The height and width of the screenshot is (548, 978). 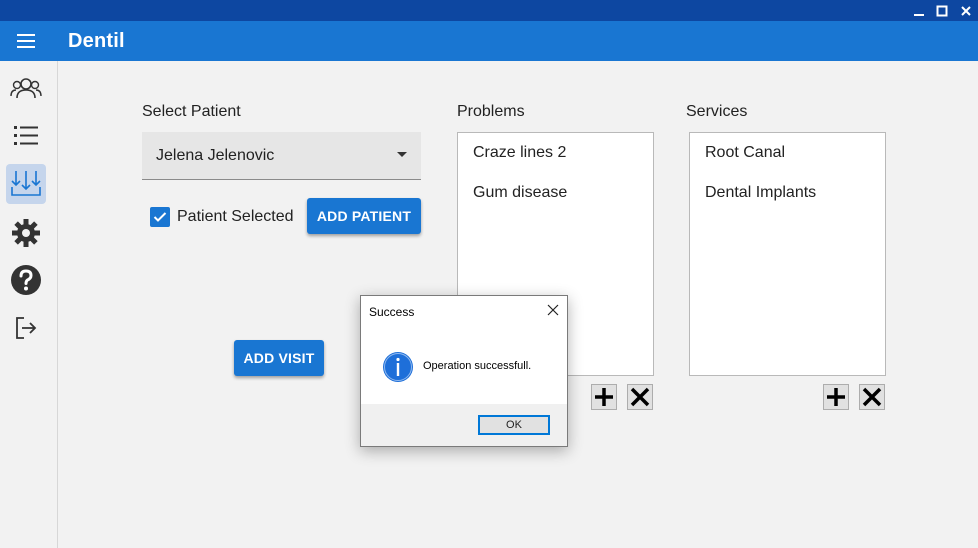 What do you see at coordinates (520, 193) in the screenshot?
I see `list-item: Gum disease` at bounding box center [520, 193].